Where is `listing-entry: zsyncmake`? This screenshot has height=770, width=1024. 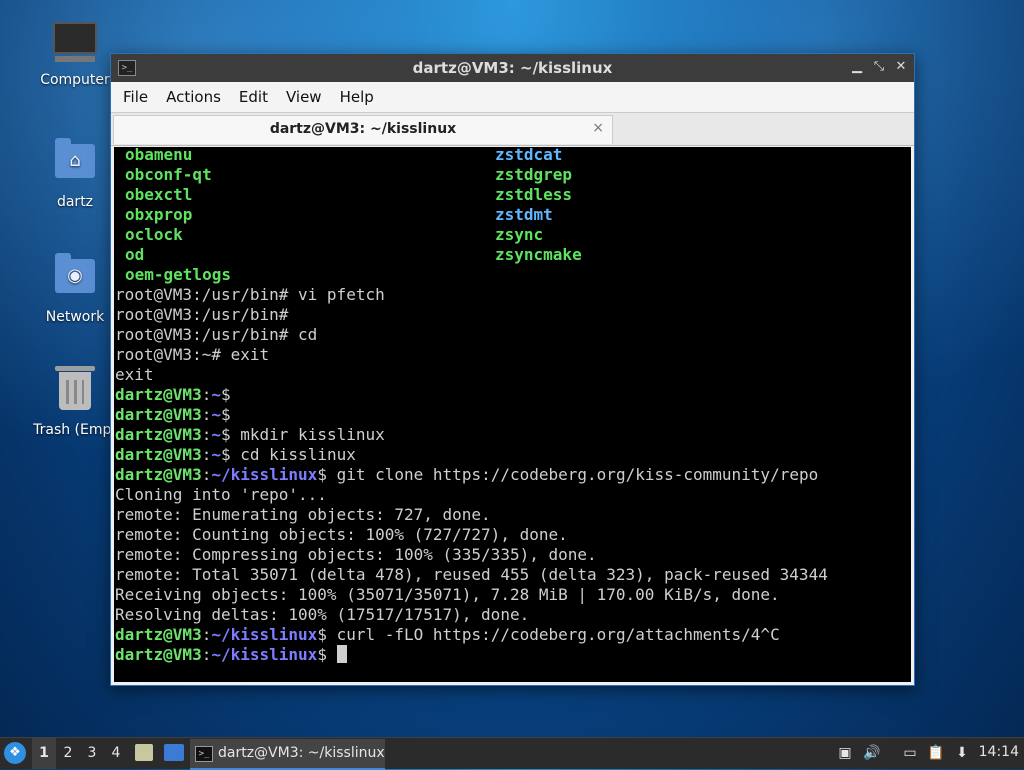 listing-entry: zsyncmake is located at coordinates (538, 254).